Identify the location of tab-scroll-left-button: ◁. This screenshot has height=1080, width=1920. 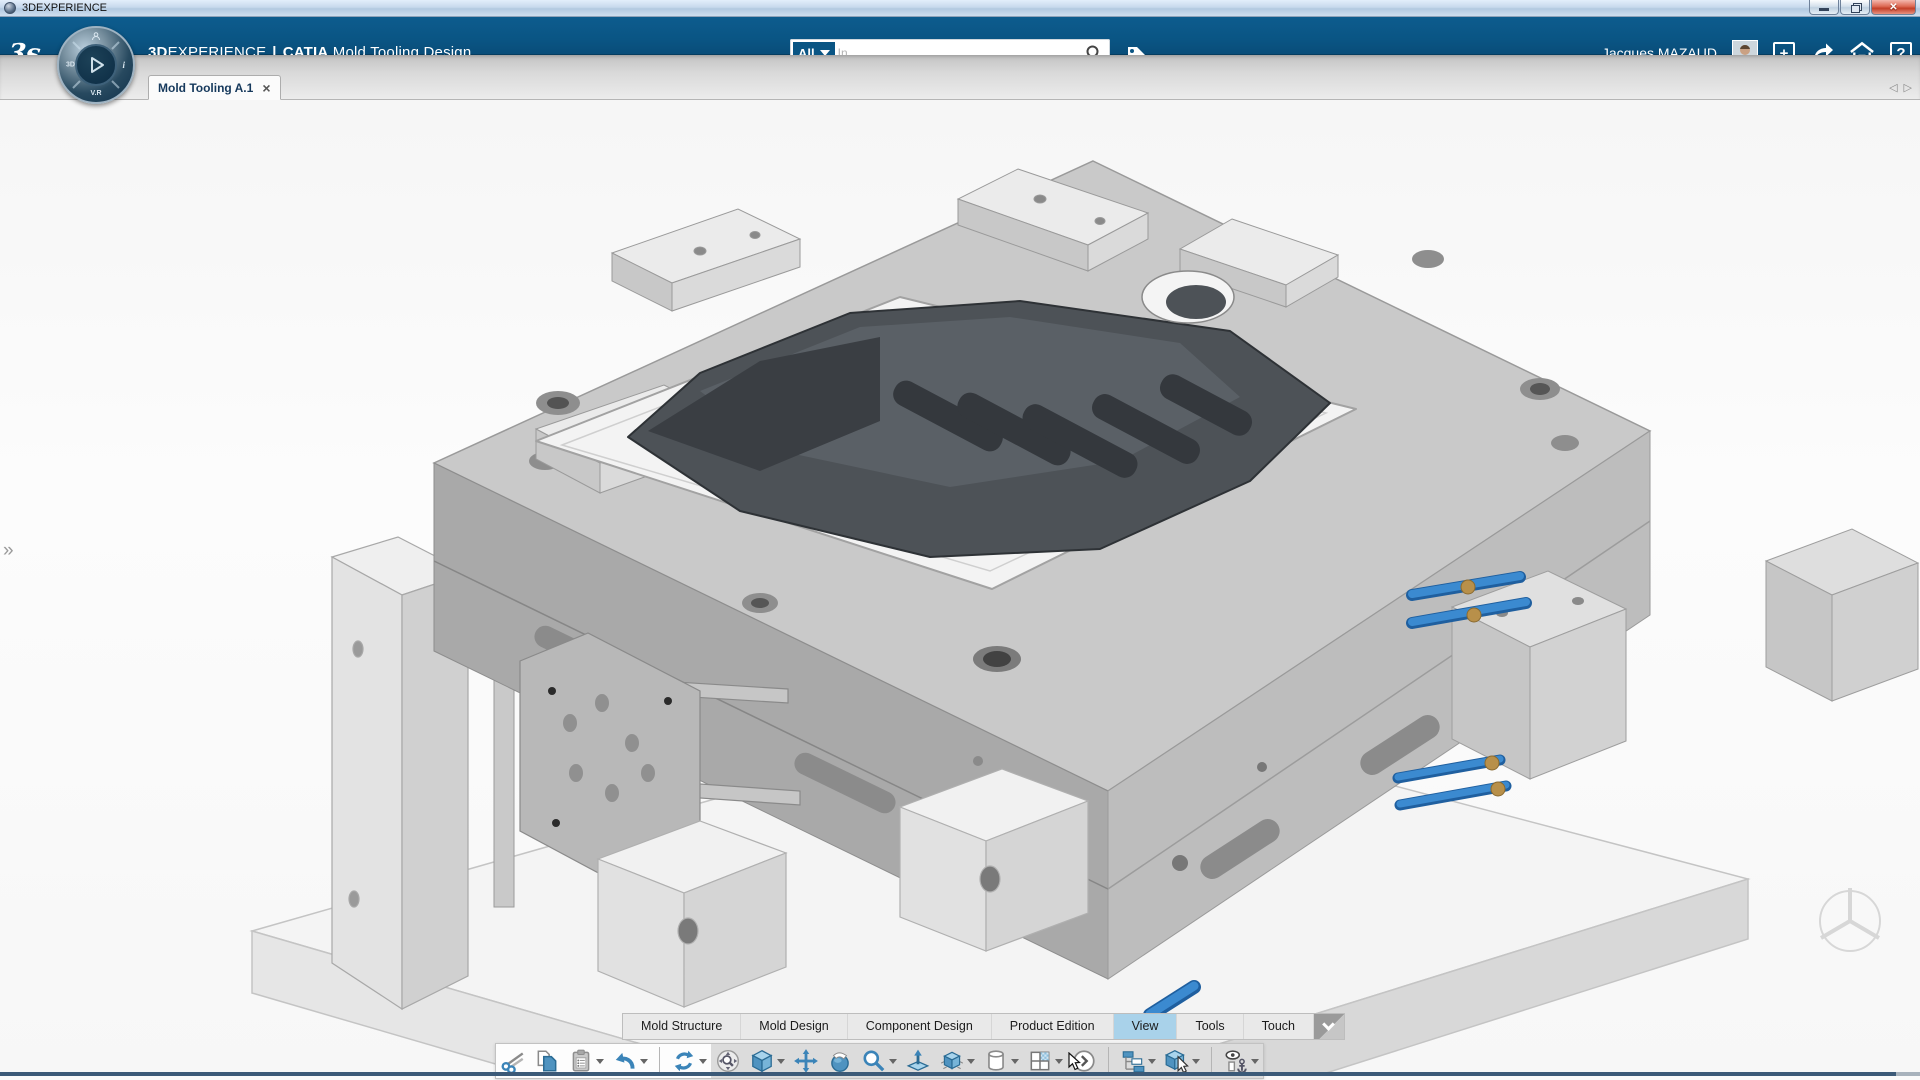
(1893, 87).